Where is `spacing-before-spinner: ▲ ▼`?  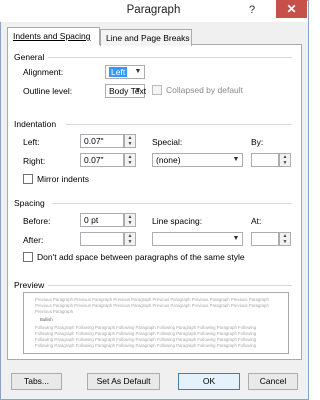 spacing-before-spinner: ▲ ▼ is located at coordinates (130, 220).